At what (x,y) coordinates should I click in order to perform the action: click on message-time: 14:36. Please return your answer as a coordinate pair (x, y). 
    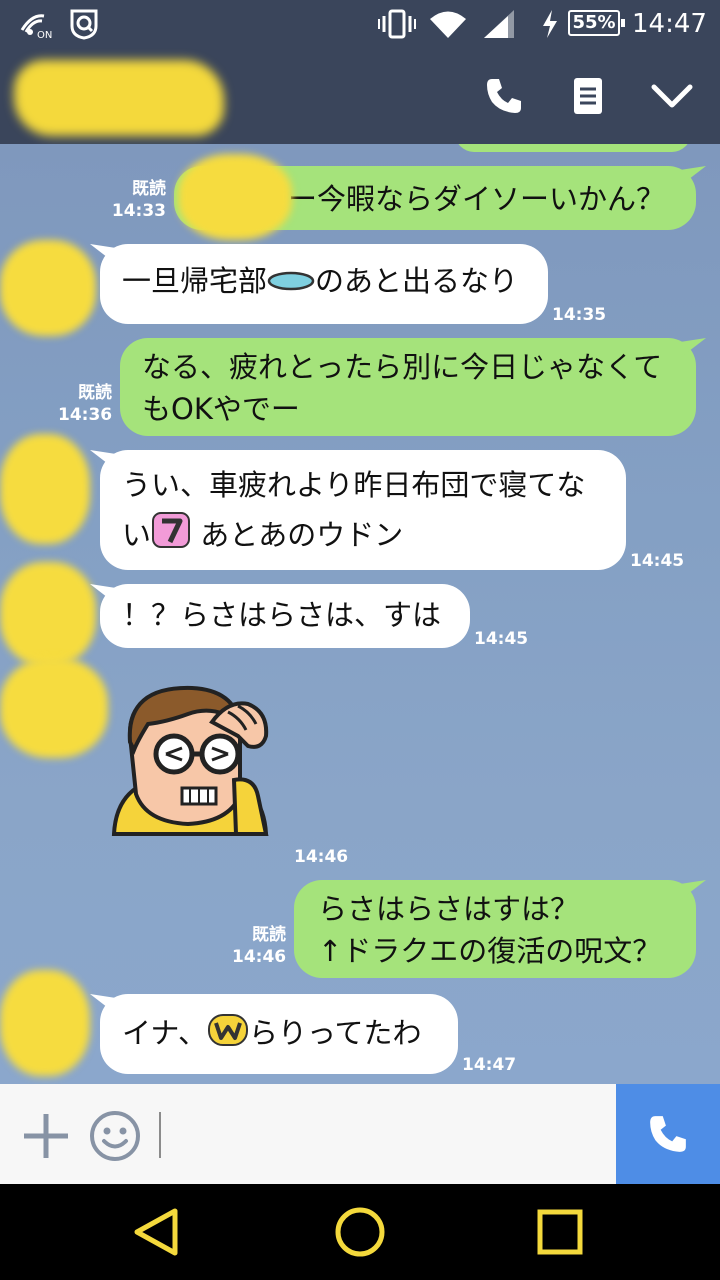
    Looking at the image, I should click on (85, 415).